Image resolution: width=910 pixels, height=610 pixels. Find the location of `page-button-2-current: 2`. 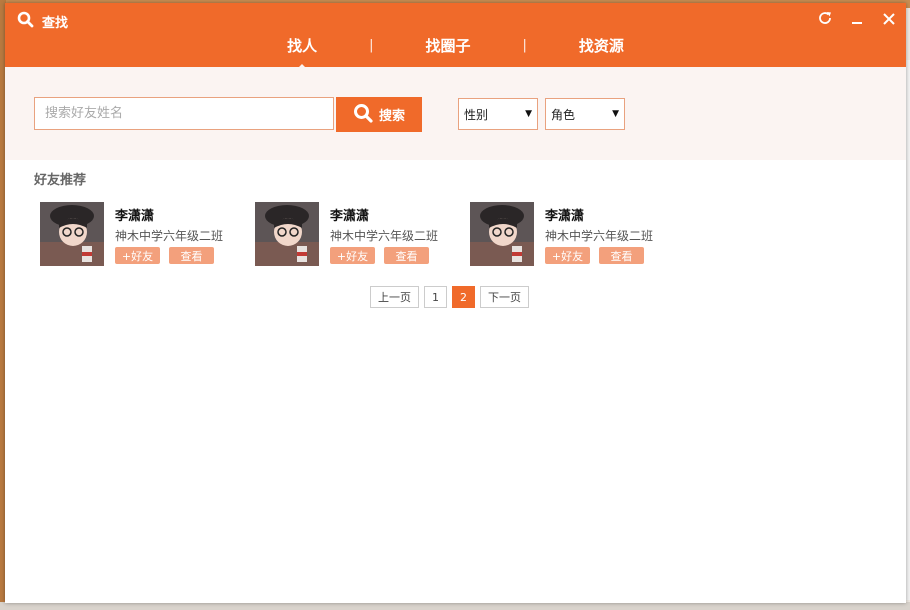

page-button-2-current: 2 is located at coordinates (463, 297).